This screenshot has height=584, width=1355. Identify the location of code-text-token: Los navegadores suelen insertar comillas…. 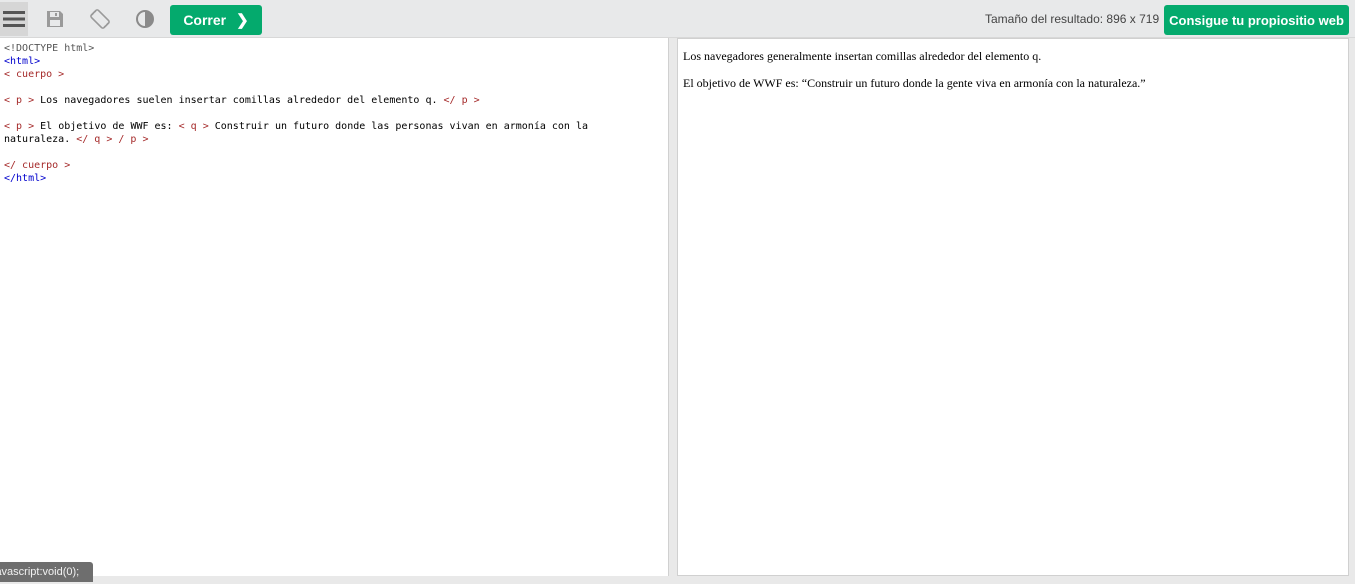
(239, 100).